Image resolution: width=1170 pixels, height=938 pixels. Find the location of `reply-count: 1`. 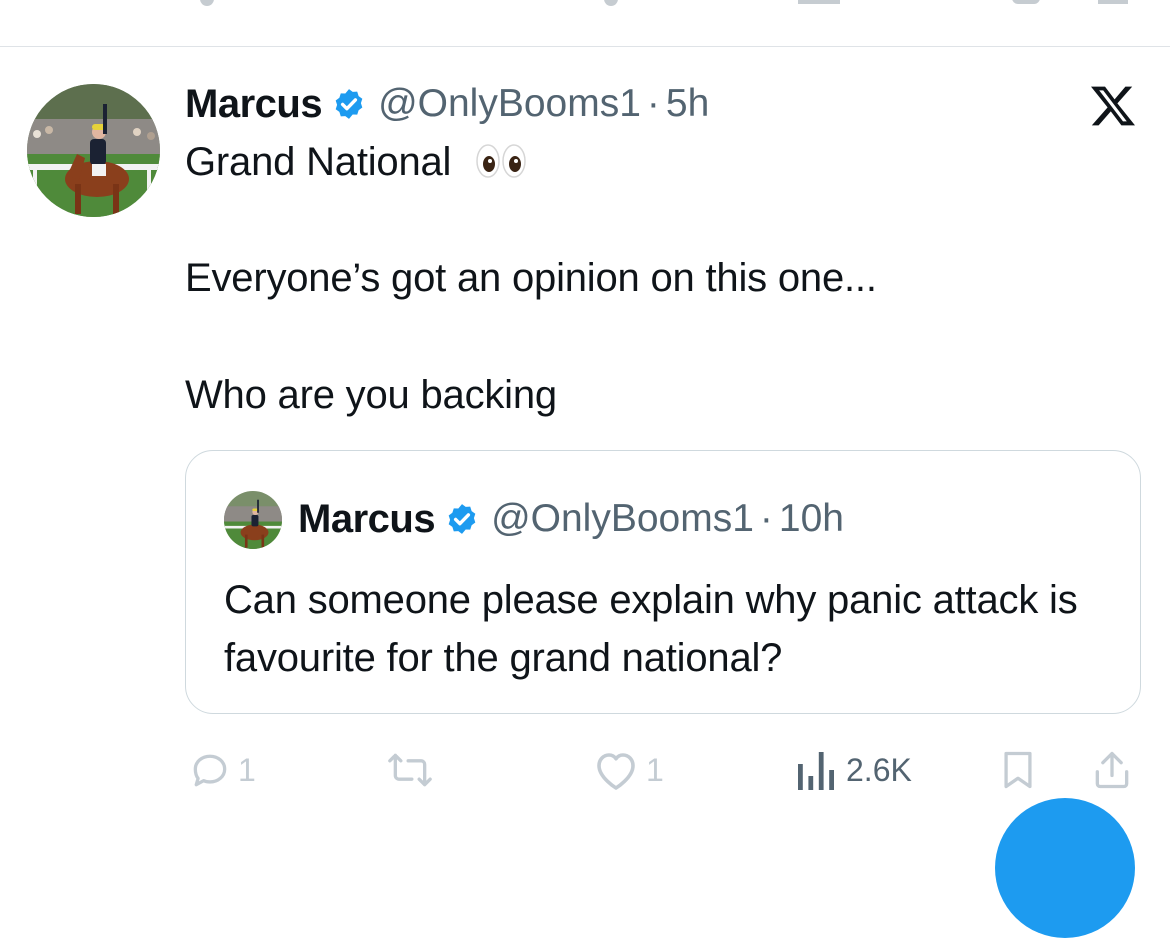

reply-count: 1 is located at coordinates (247, 769).